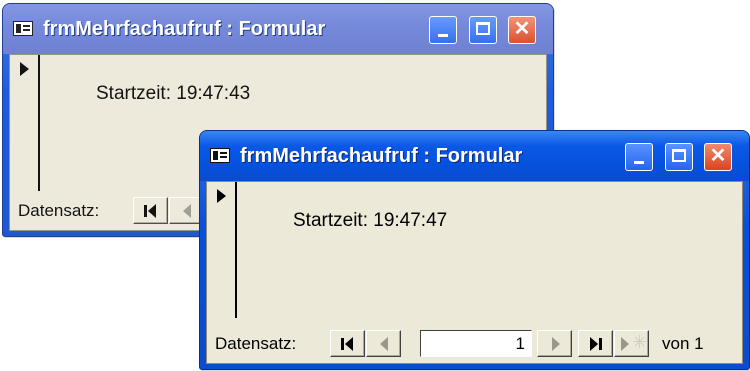 The image size is (750, 371). What do you see at coordinates (173, 94) in the screenshot?
I see `start-time-field: Startzeit: 19:47:43` at bounding box center [173, 94].